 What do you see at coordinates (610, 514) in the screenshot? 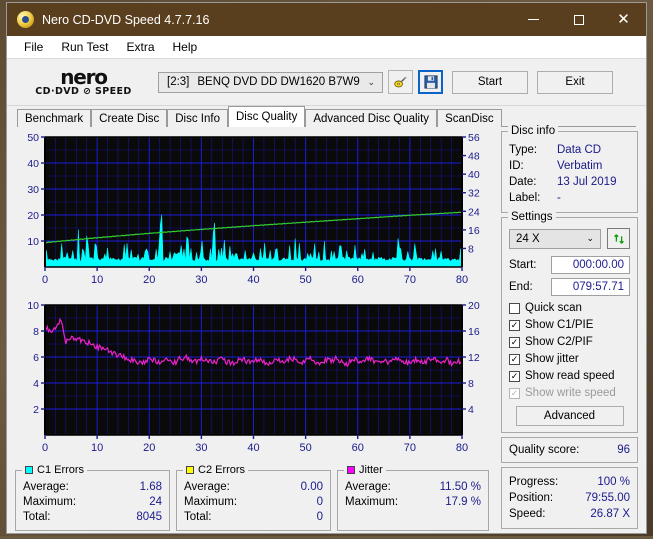
I see `speed-value: 26.87 X` at bounding box center [610, 514].